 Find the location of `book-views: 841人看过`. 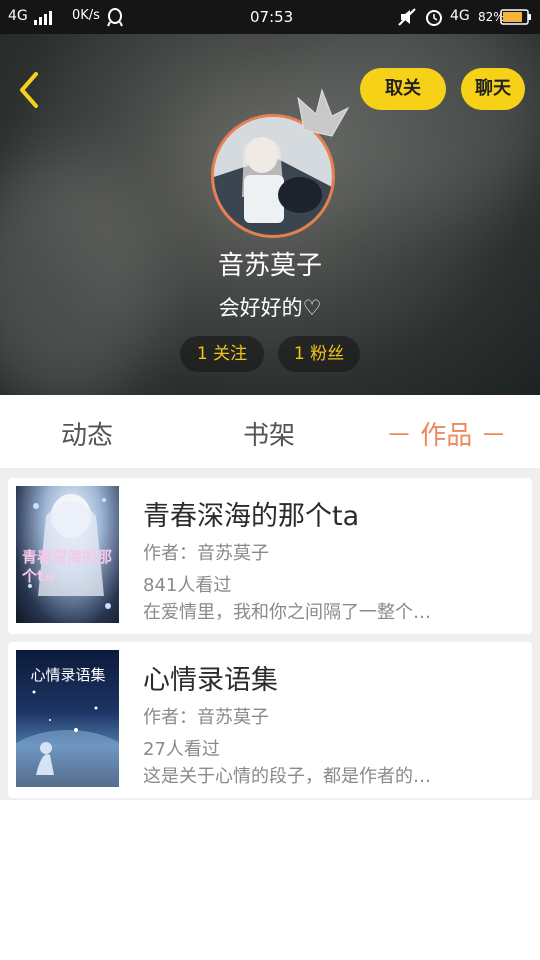

book-views: 841人看过 is located at coordinates (187, 585).